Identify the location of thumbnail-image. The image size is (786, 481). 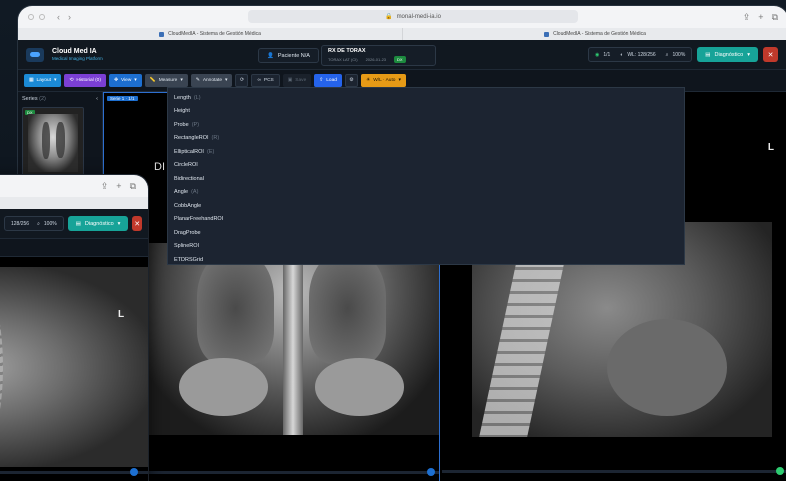
(53, 143).